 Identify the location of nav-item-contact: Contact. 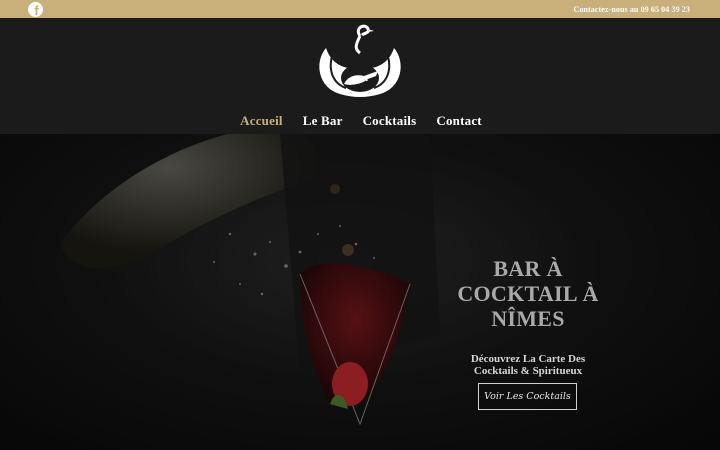
(458, 121).